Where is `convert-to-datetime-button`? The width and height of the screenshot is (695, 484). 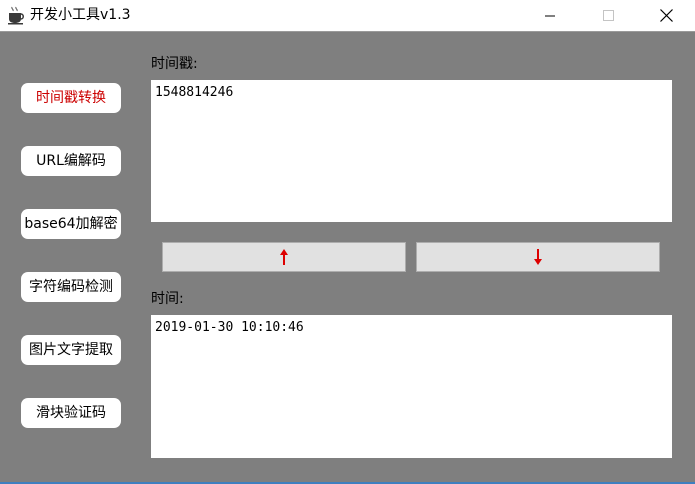 convert-to-datetime-button is located at coordinates (538, 257).